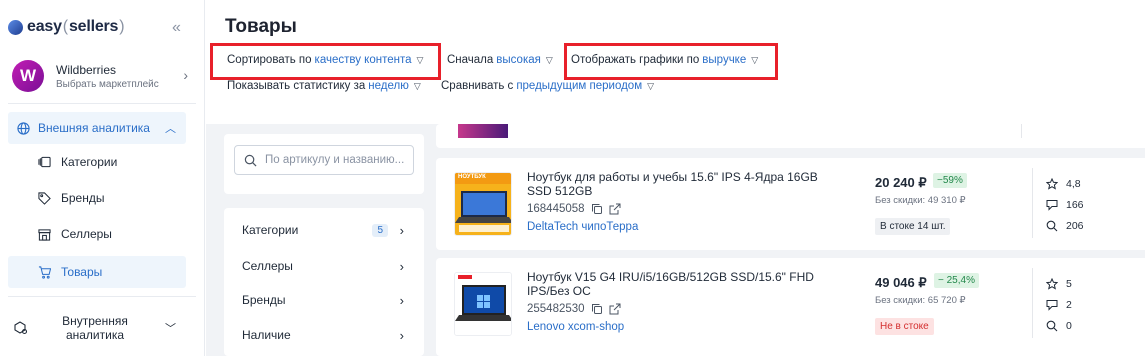 Image resolution: width=1145 pixels, height=356 pixels. Describe the element at coordinates (66, 27) in the screenshot. I see `brand-logo: easy(sellers)` at that location.